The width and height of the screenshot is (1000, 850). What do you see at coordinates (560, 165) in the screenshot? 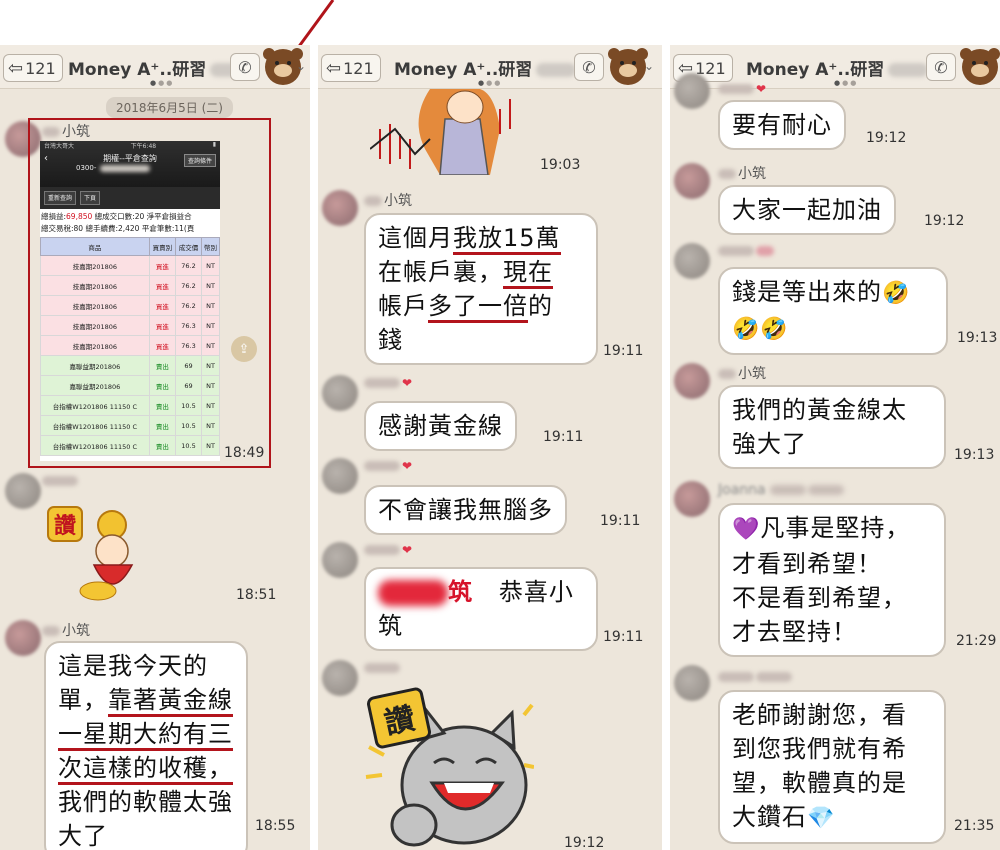
I see `message-time: 19:03` at bounding box center [560, 165].